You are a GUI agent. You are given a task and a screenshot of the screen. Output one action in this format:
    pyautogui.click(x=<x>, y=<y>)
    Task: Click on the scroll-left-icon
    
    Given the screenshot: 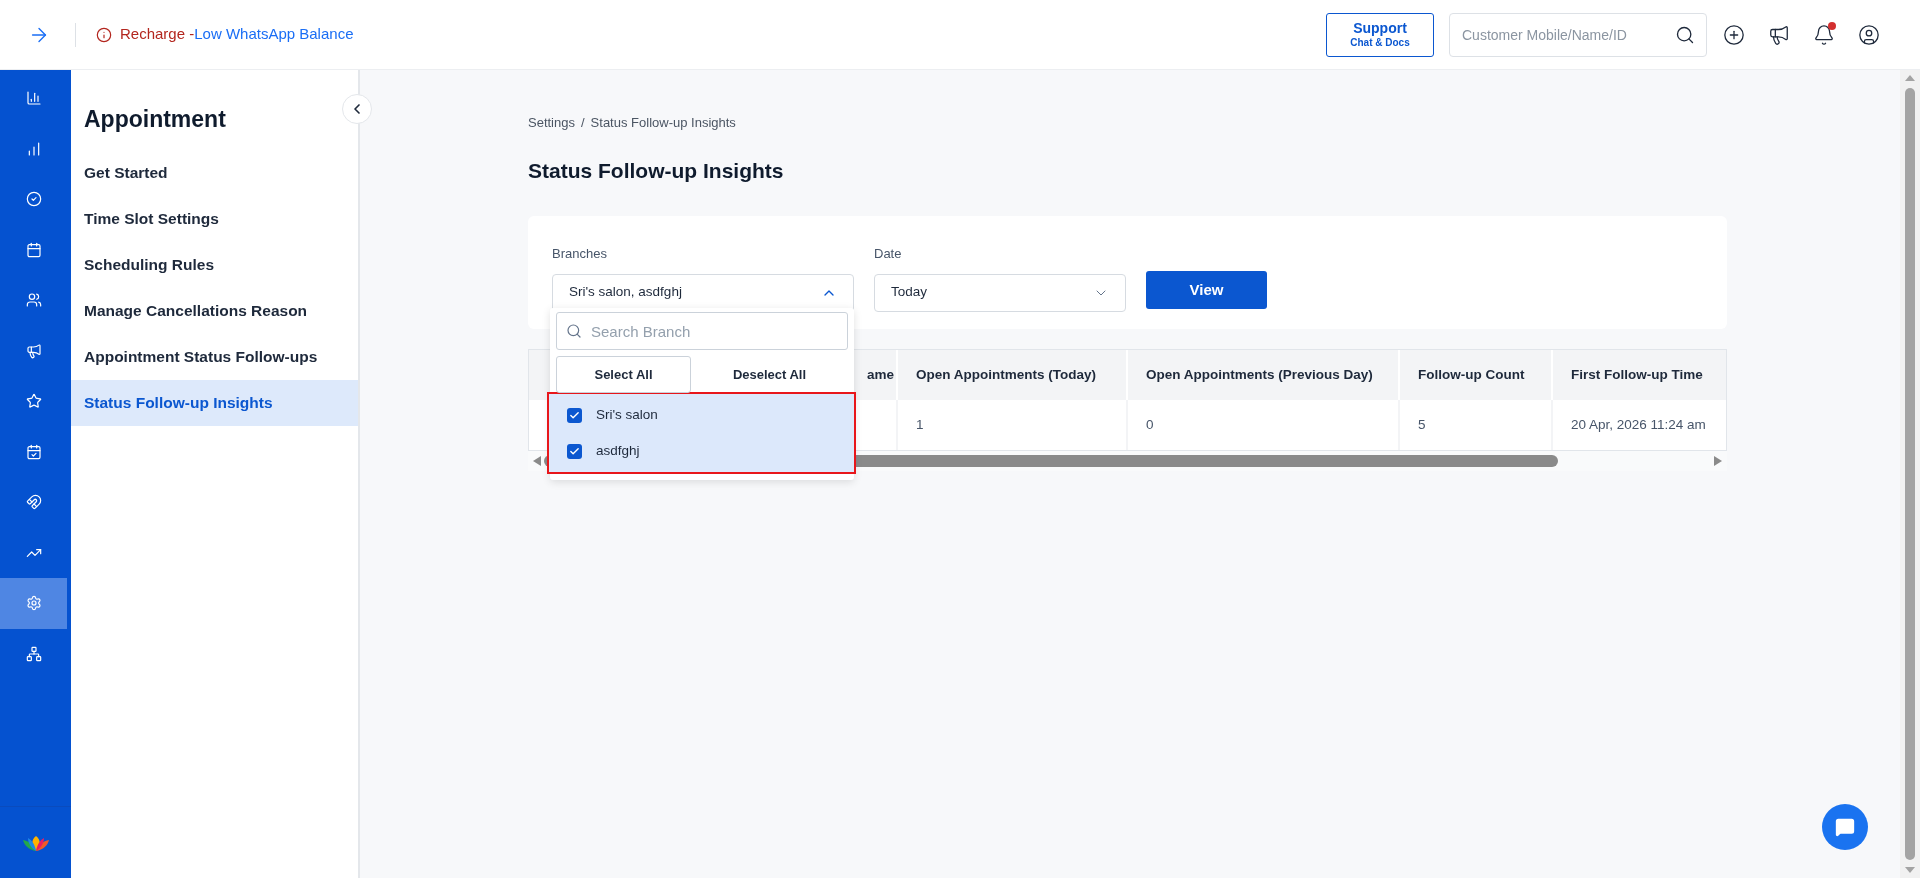 What is the action you would take?
    pyautogui.click(x=537, y=461)
    